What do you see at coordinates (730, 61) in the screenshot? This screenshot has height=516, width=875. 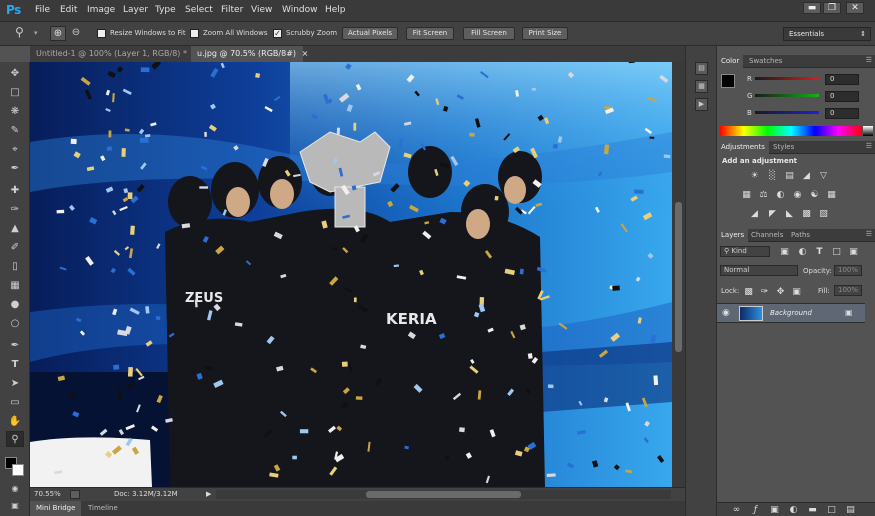 I see `tab-color: Color` at bounding box center [730, 61].